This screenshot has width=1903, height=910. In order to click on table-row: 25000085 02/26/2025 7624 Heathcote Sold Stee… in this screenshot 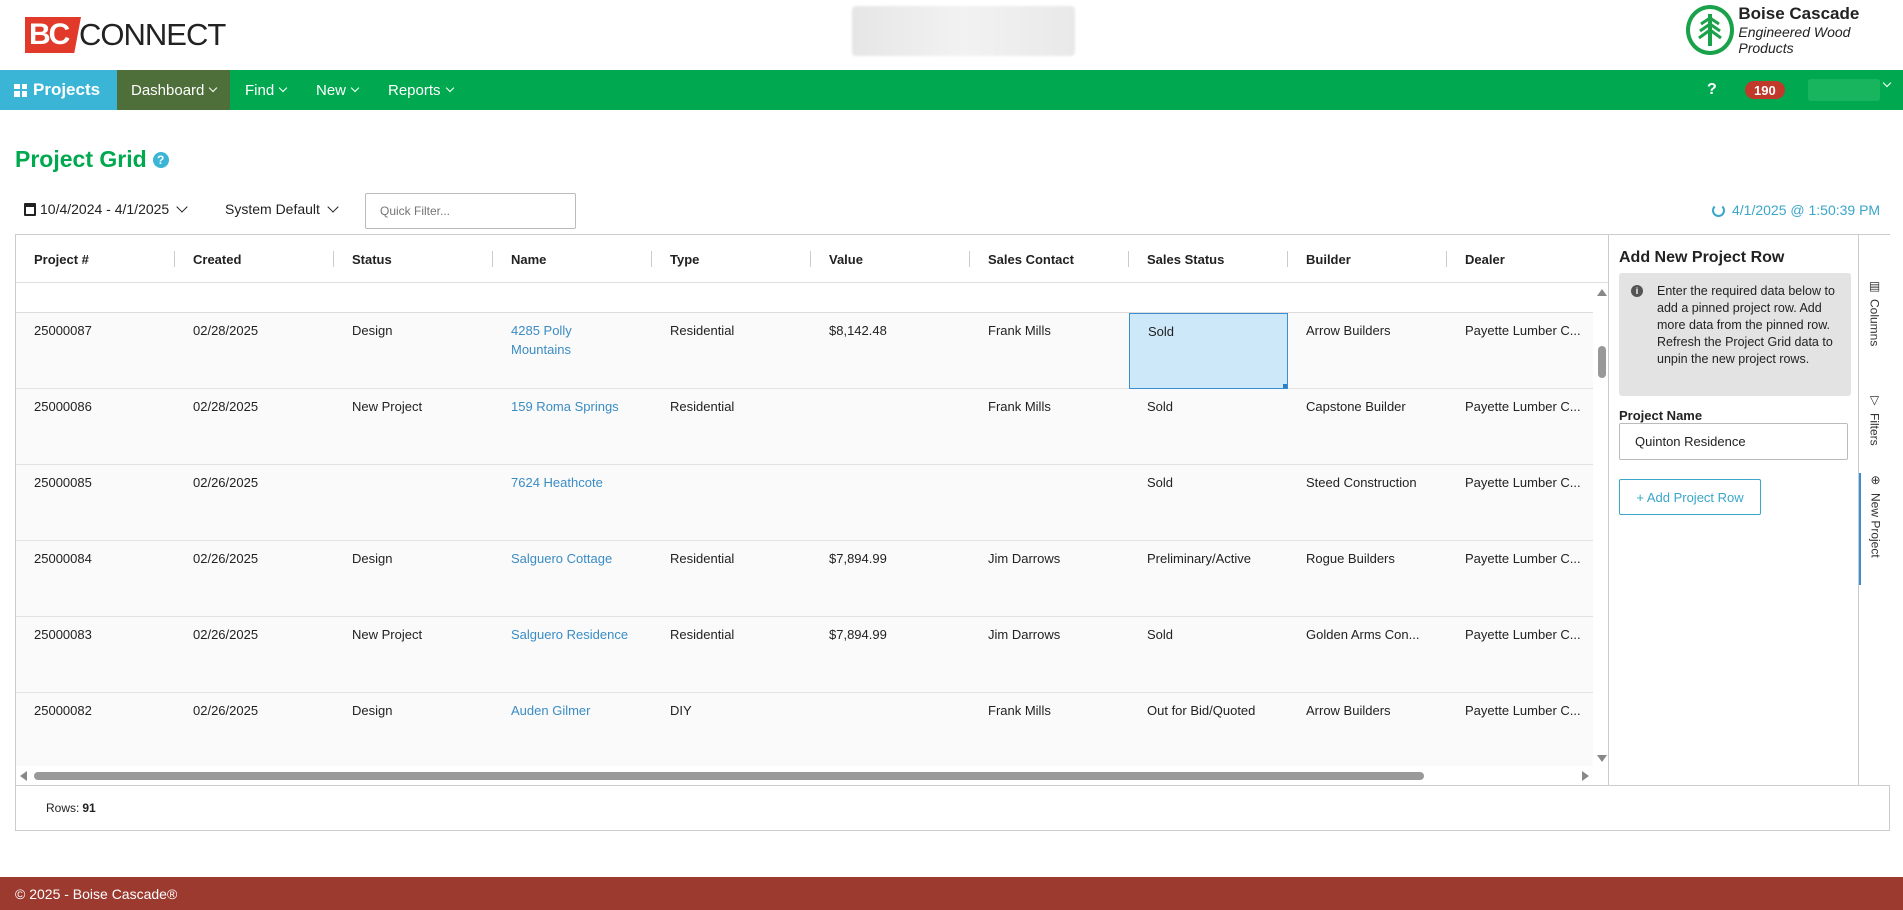, I will do `click(804, 503)`.